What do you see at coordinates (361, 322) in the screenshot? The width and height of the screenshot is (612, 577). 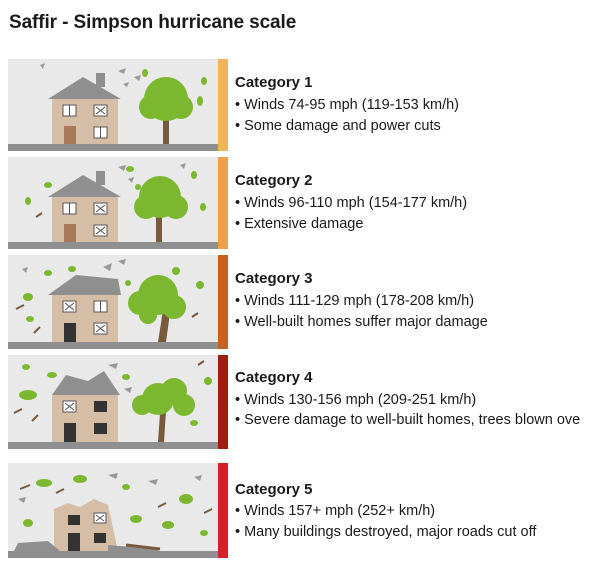 I see `category-3-damage: • Well-built homes suffer major damage` at bounding box center [361, 322].